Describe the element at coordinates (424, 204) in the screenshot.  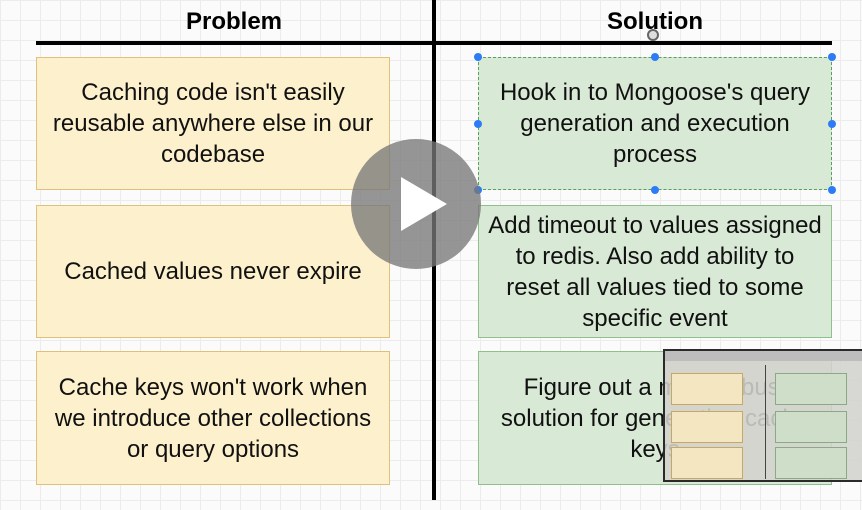
I see `play-icon` at that location.